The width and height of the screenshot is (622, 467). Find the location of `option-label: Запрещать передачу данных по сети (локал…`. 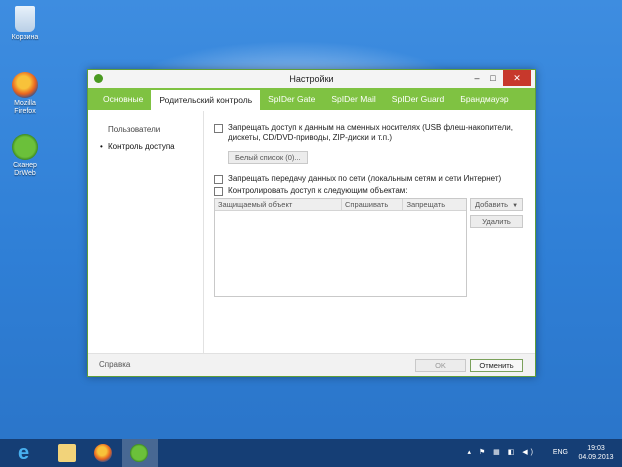

option-label: Запрещать передачу данных по сети (локал… is located at coordinates (365, 178).